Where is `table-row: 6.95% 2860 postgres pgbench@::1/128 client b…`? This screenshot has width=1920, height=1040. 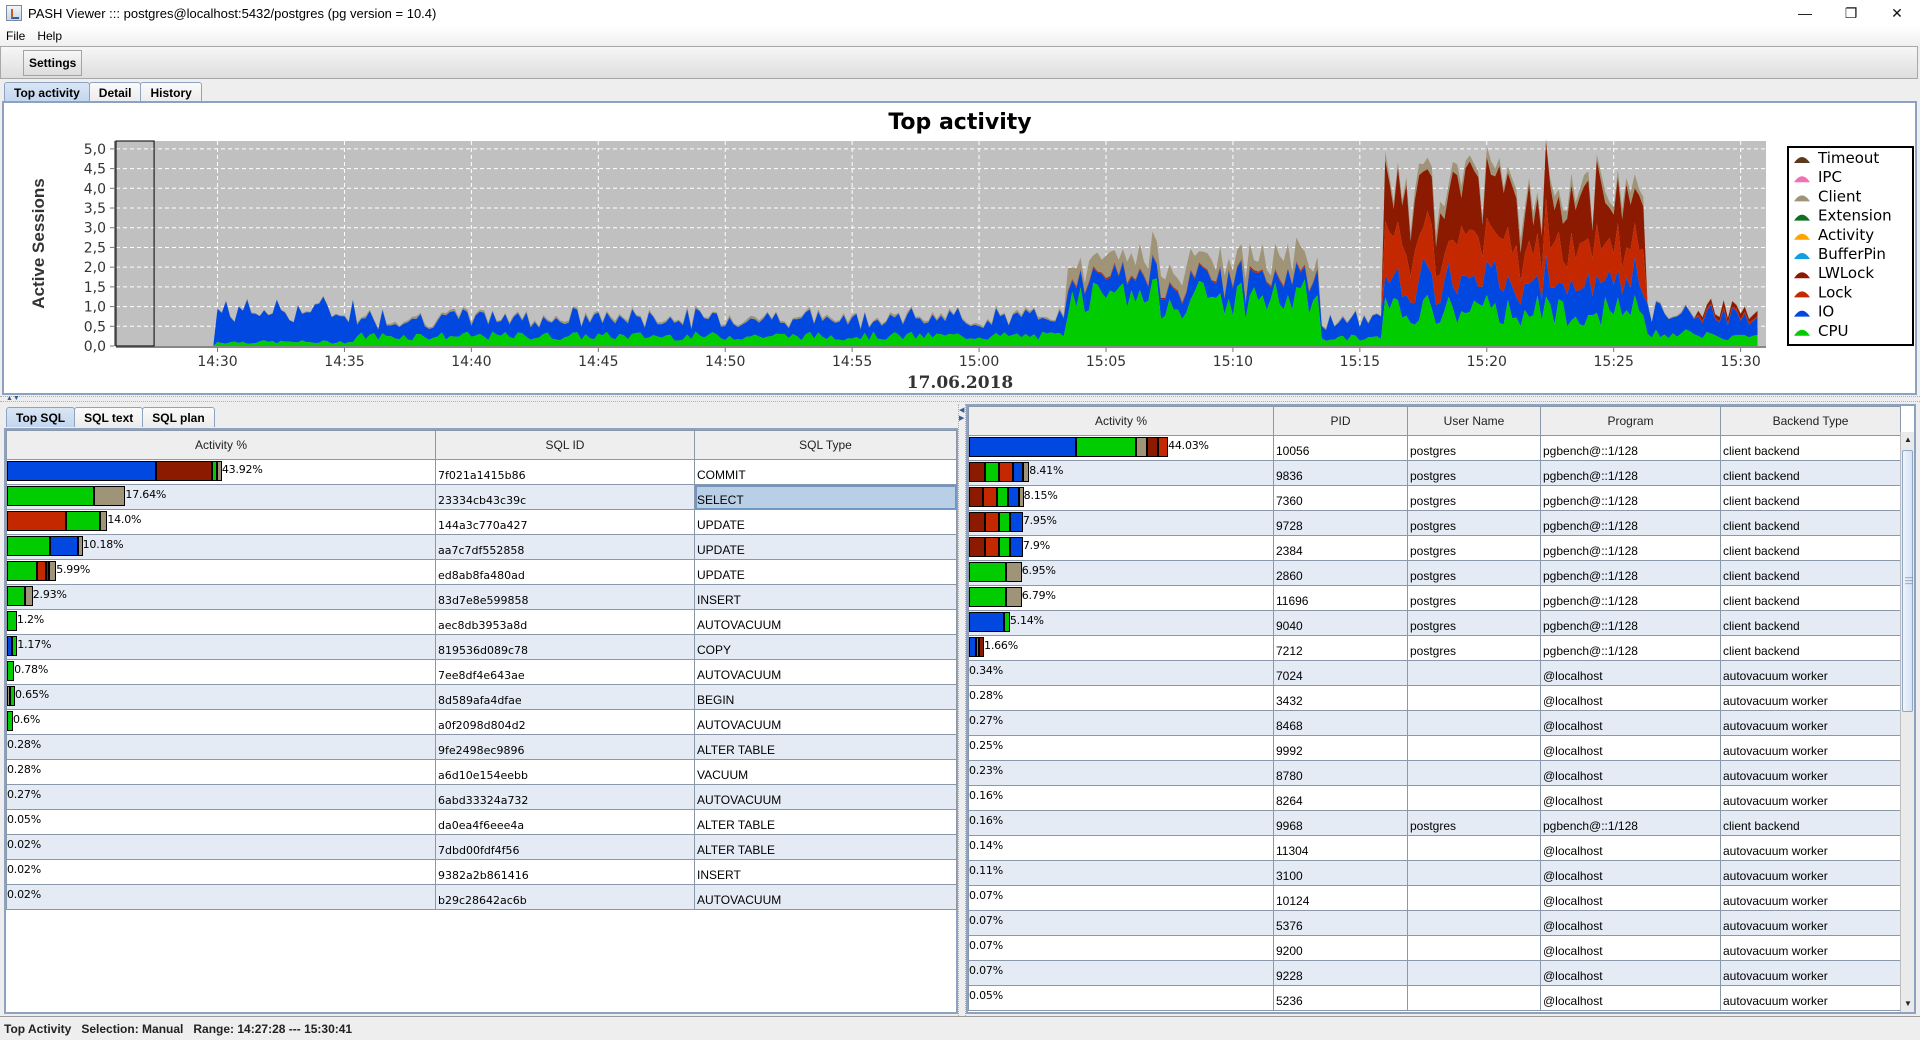 table-row: 6.95% 2860 postgres pgbench@::1/128 client b… is located at coordinates (1434, 573).